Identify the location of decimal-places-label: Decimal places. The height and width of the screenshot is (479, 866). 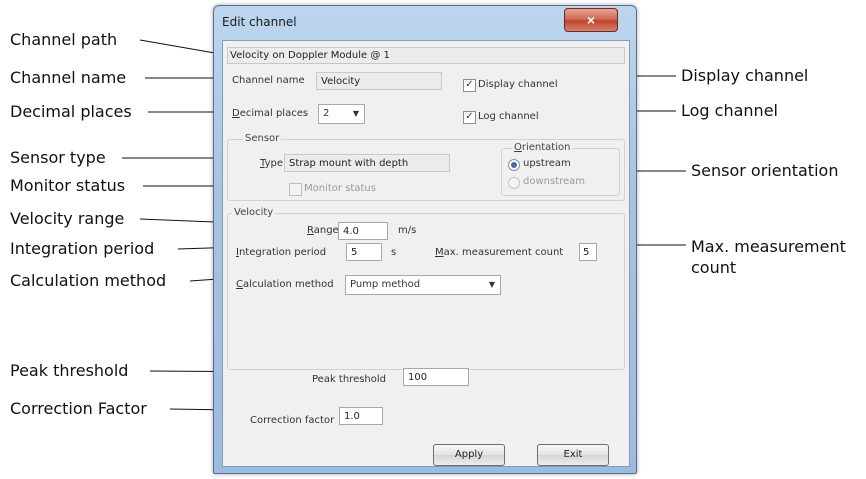
(270, 113).